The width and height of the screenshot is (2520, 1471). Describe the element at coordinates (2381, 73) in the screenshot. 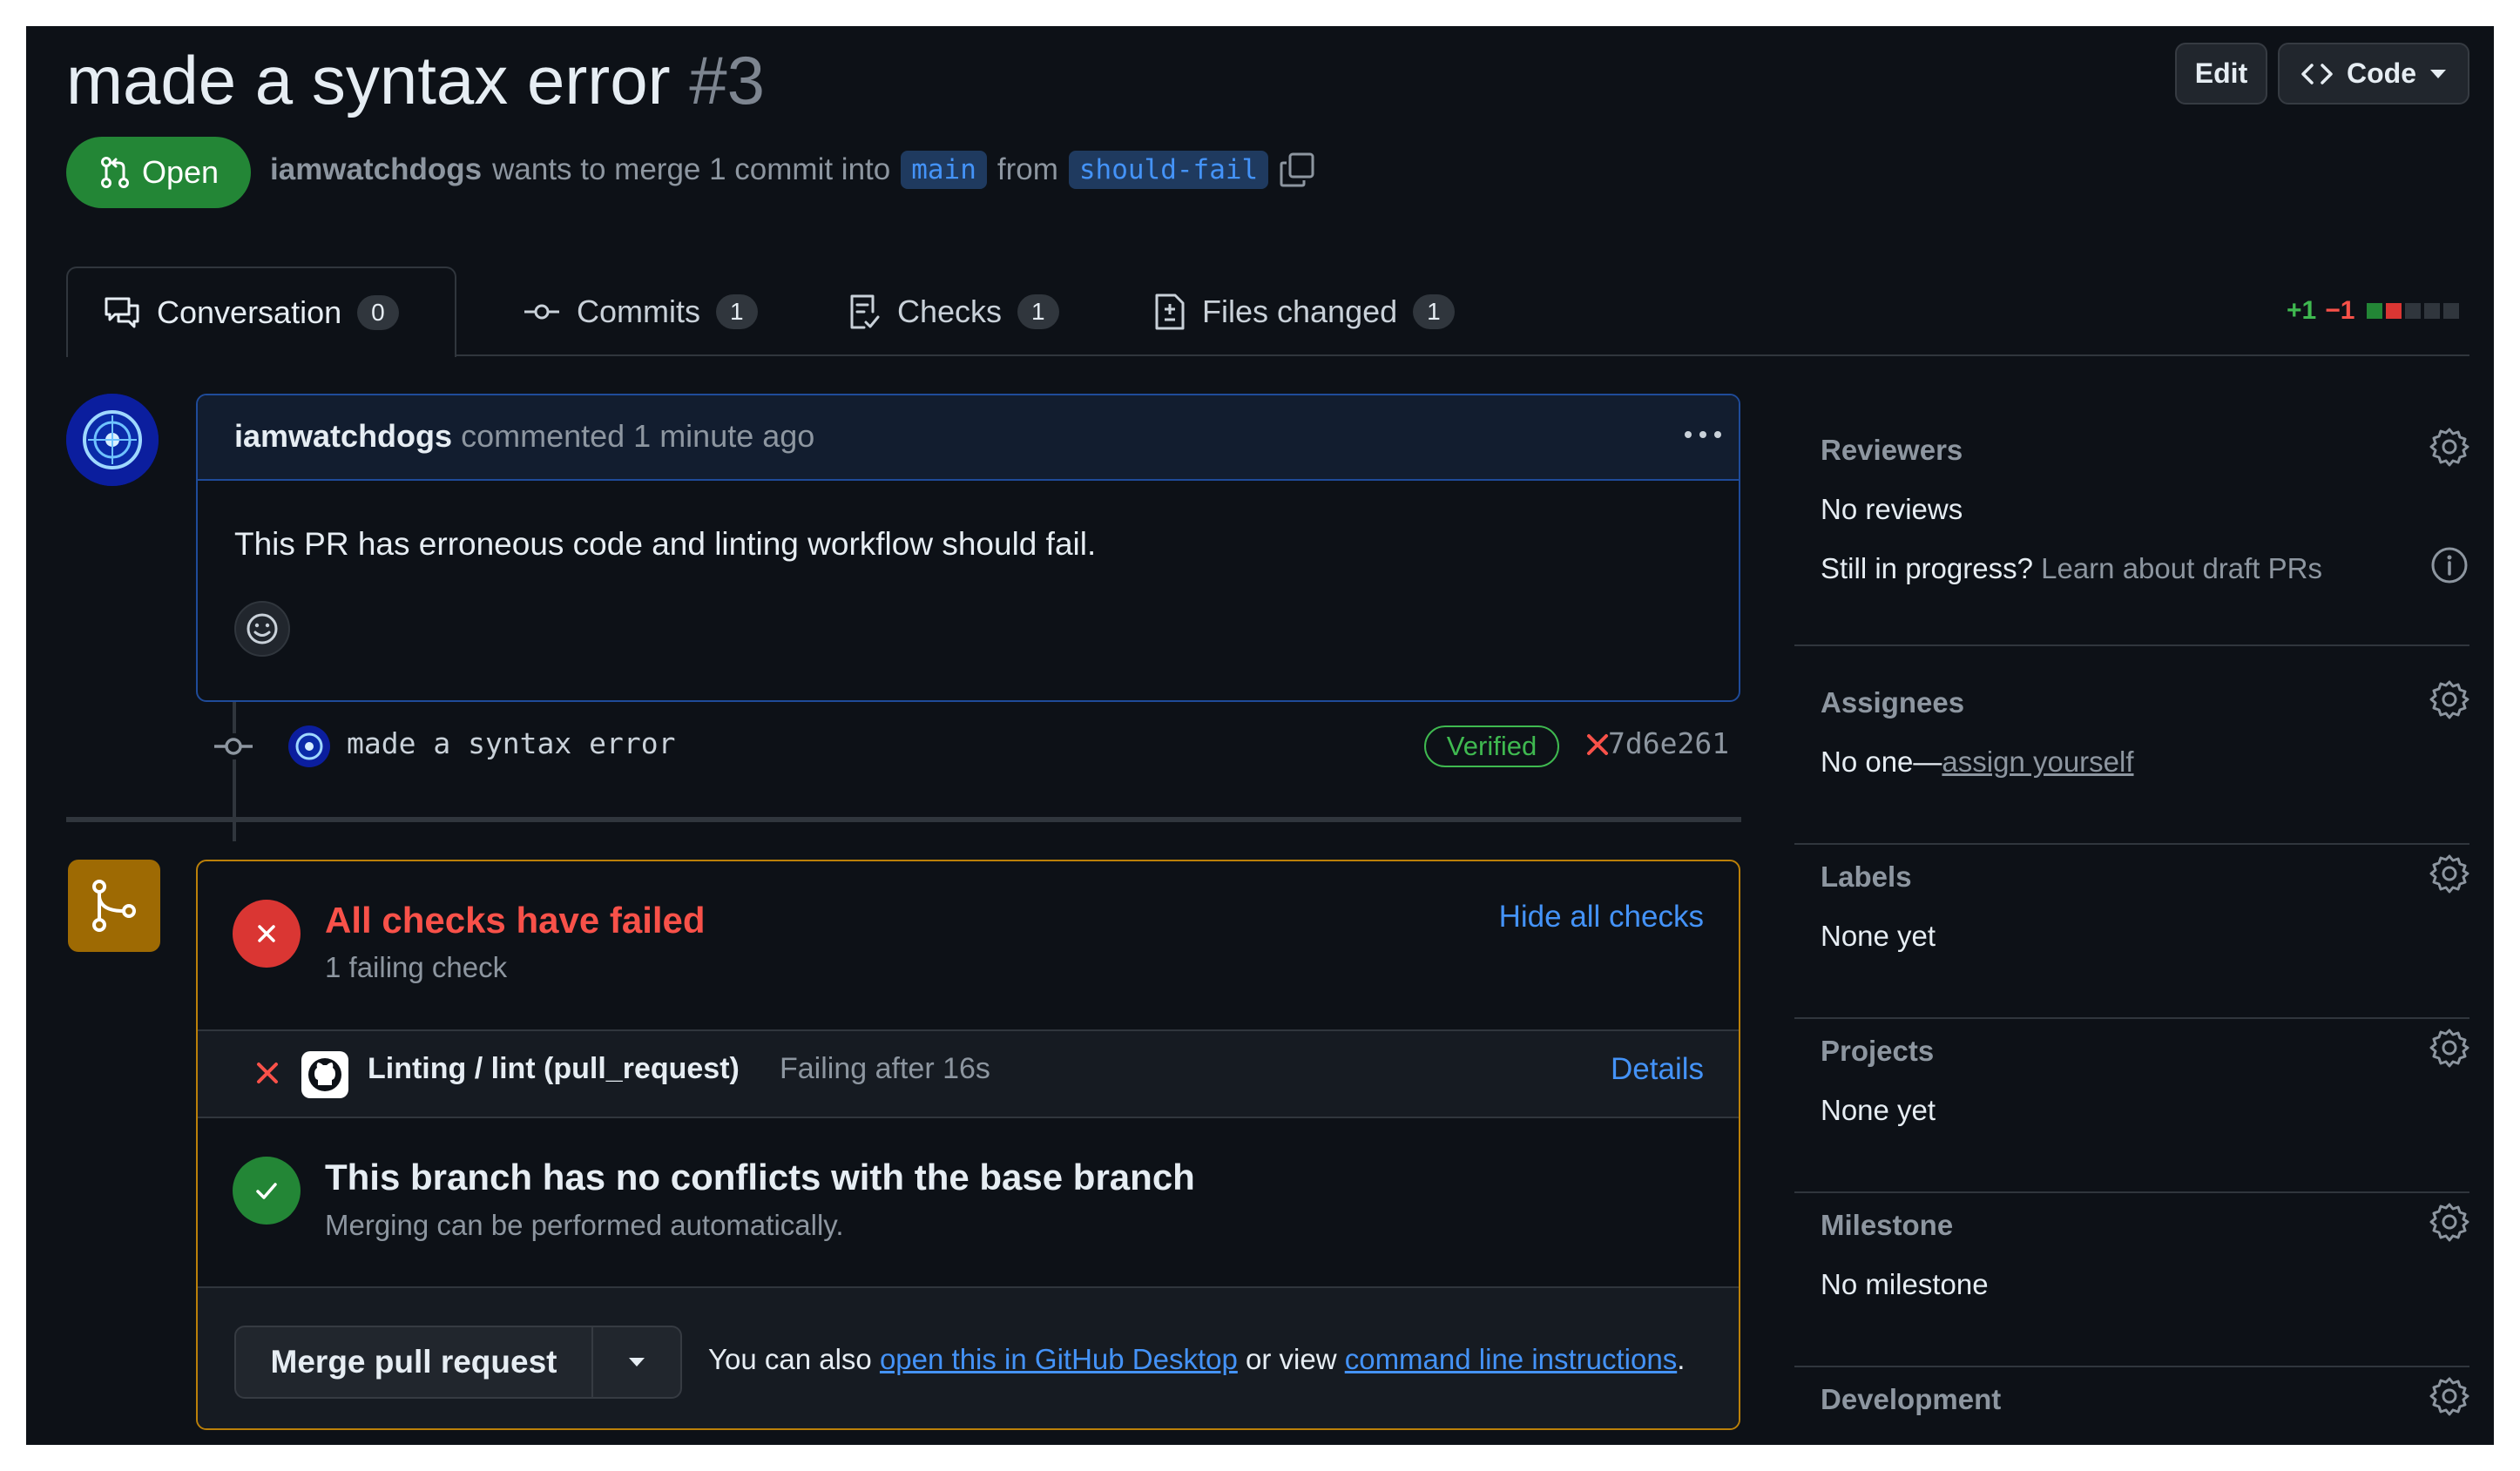

I see `code-button-label: Code` at that location.